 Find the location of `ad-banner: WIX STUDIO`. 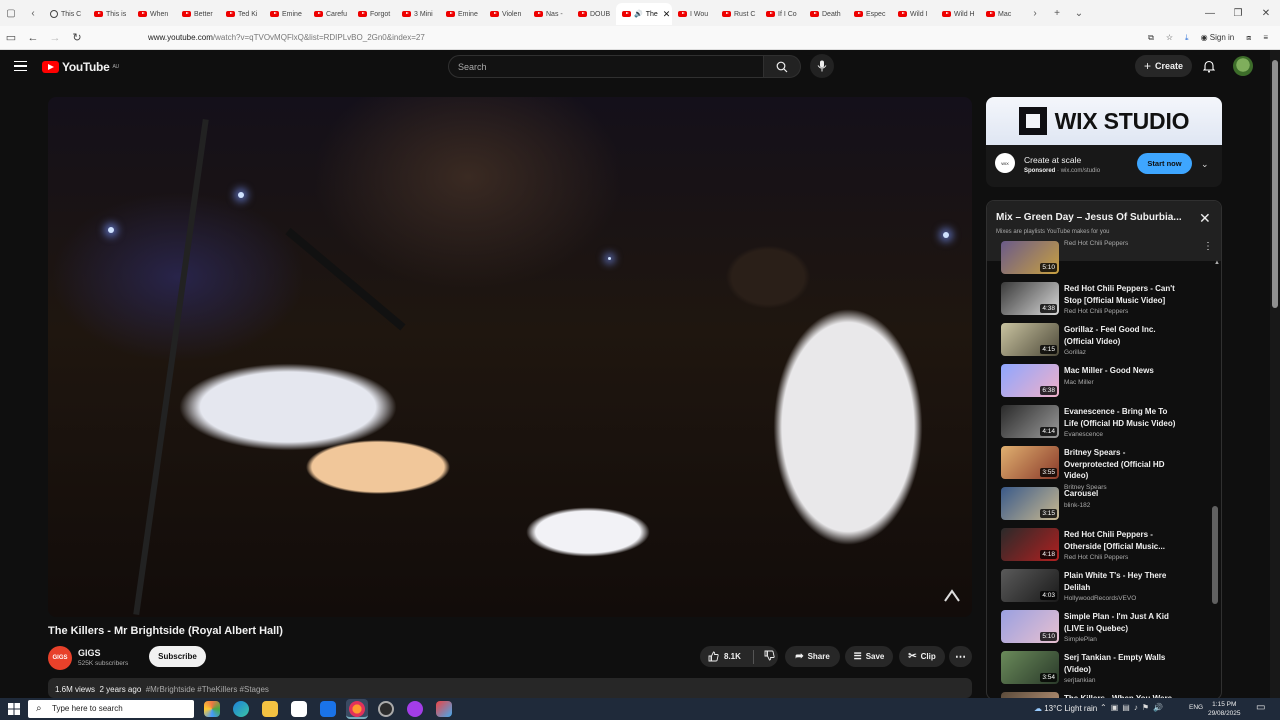

ad-banner: WIX STUDIO is located at coordinates (1104, 121).